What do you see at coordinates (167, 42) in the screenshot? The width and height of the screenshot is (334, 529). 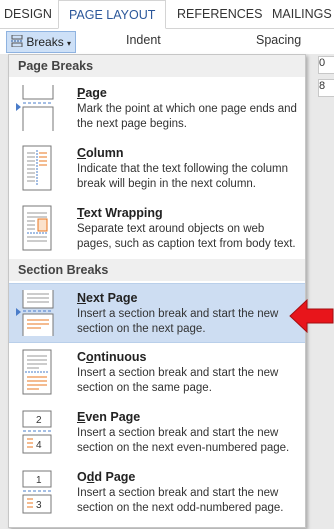 I see `ribbon-body: Breaks ▾ Indent Spacing` at bounding box center [167, 42].